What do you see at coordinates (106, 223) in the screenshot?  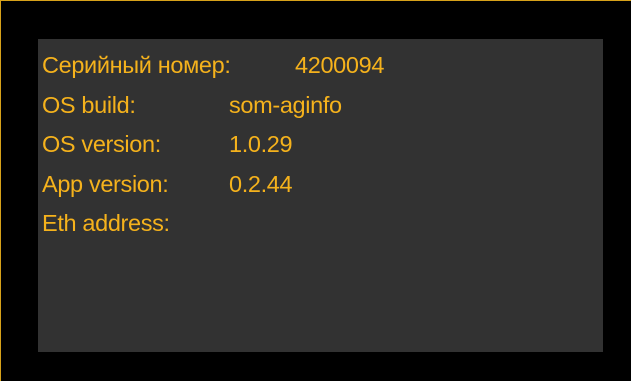 I see `eth-address-label: Eth address:` at bounding box center [106, 223].